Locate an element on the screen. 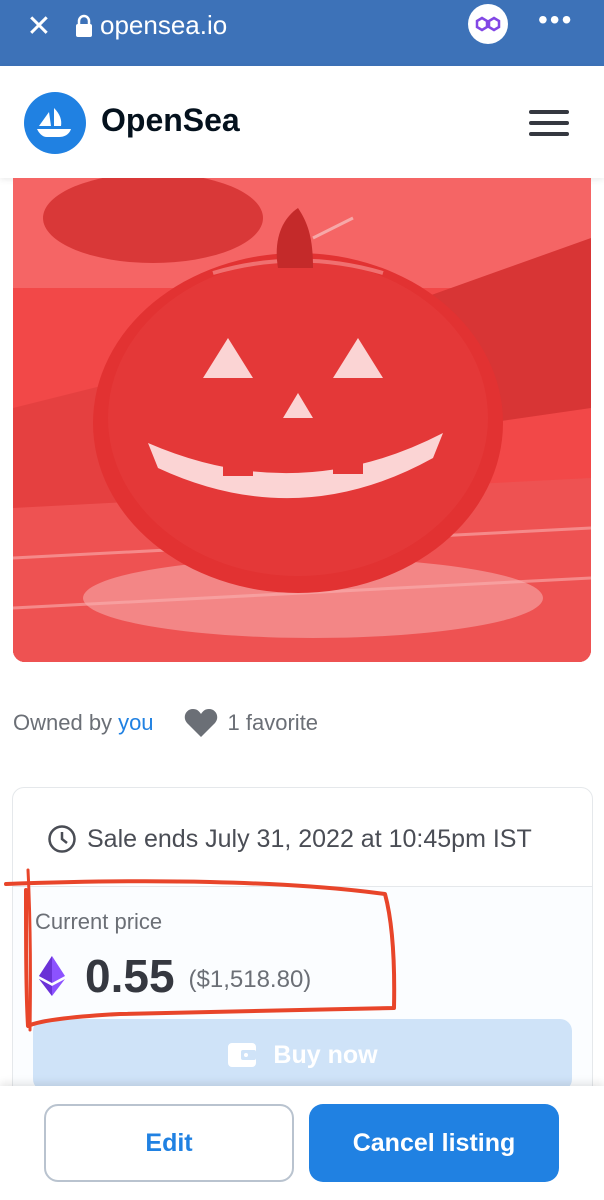  lock-icon is located at coordinates (84, 25).